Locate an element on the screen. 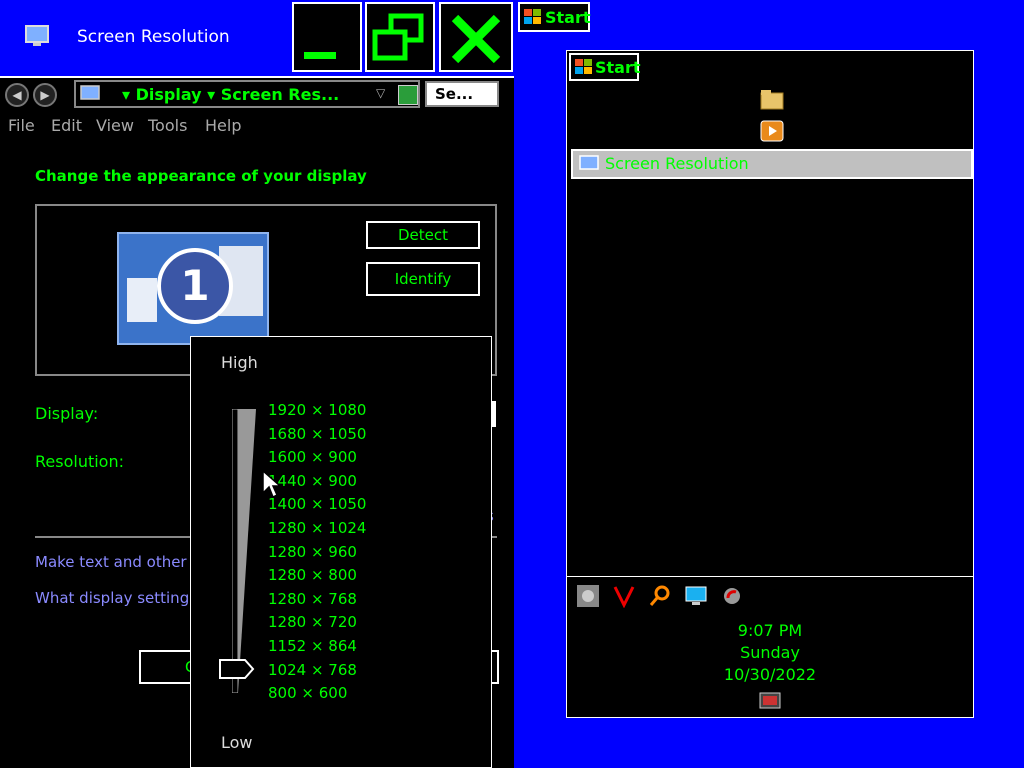 The image size is (1024, 768). menu-edit: Edit is located at coordinates (66, 125).